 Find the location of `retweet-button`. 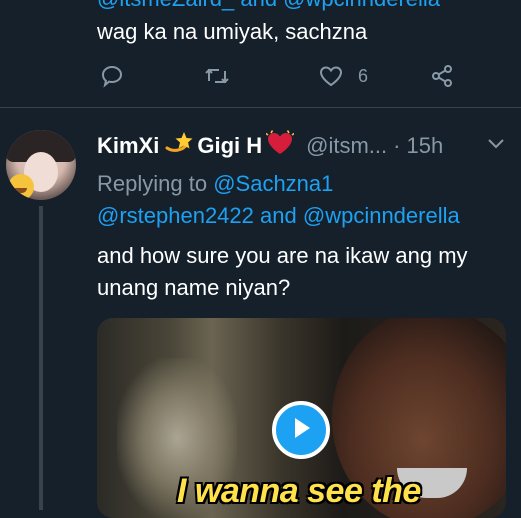

retweet-button is located at coordinates (217, 76).